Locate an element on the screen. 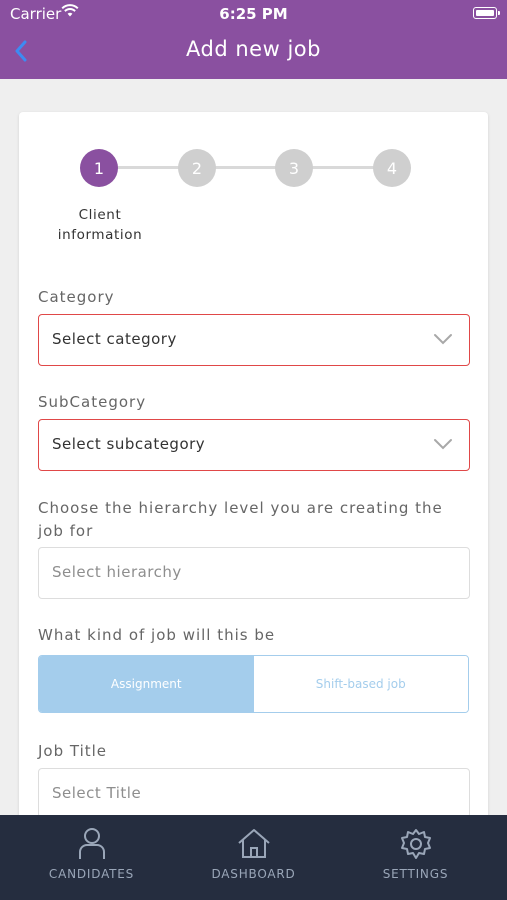 Image resolution: width=507 pixels, height=900 pixels. hierarchy-select: Select hierarchy is located at coordinates (254, 573).